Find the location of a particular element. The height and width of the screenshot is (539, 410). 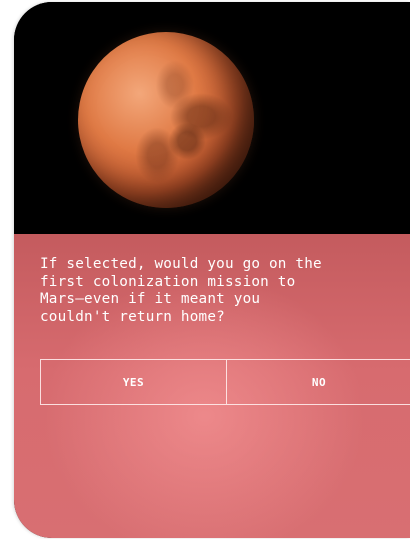

poll-options: YES NO is located at coordinates (225, 382).